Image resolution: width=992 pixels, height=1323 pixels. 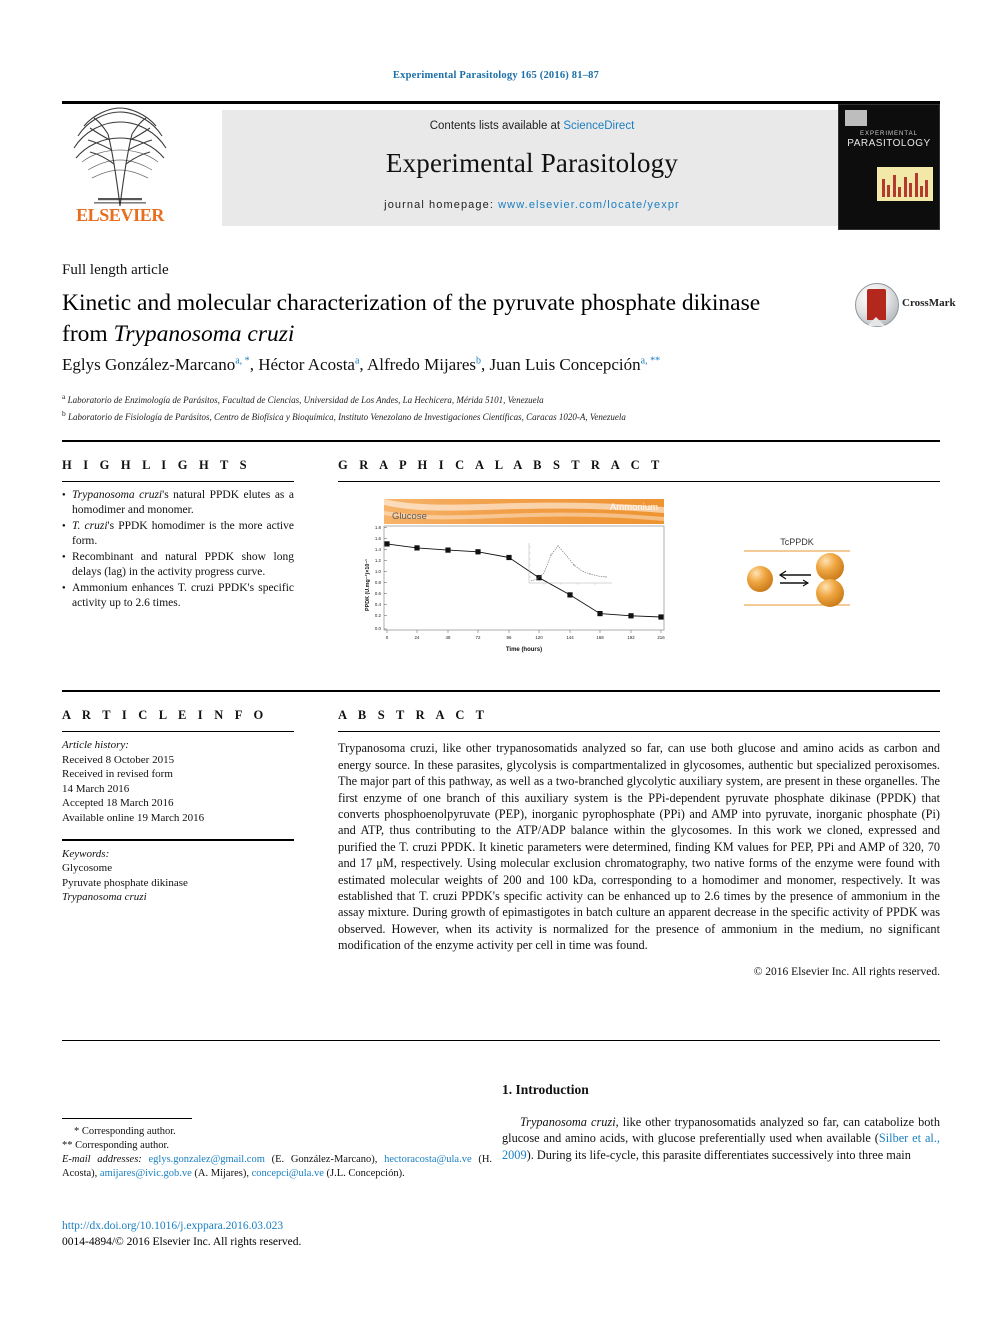 I want to click on svg-text: 1.4, so click(x=378, y=549).